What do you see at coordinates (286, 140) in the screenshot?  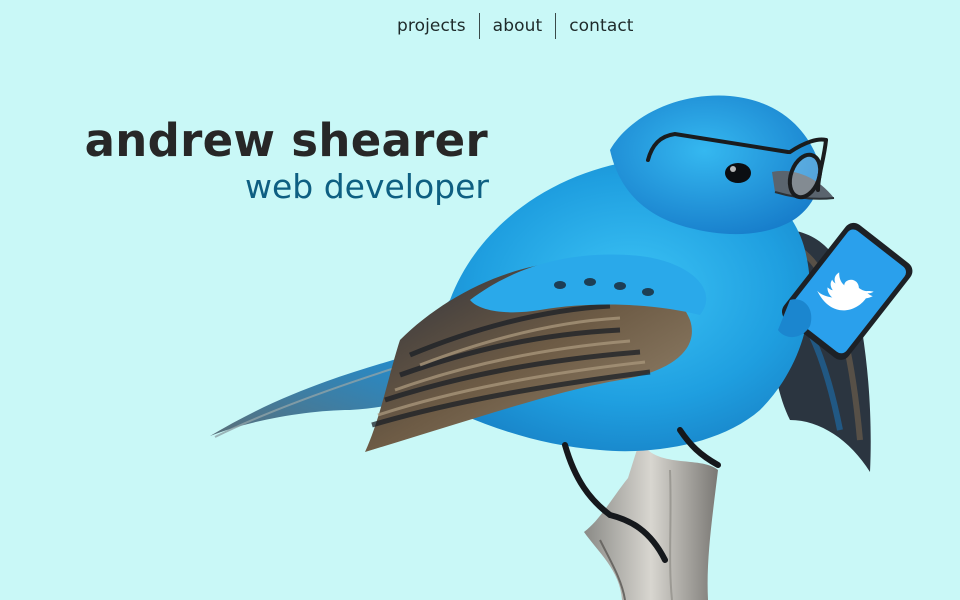 I see `hero-name: andrew shearer` at bounding box center [286, 140].